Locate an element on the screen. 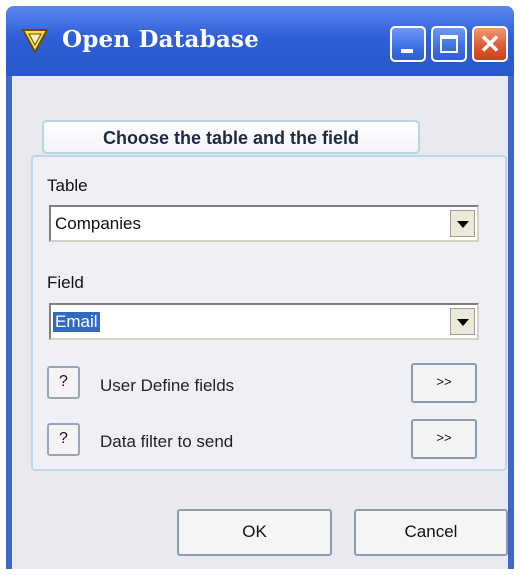  app-shield-icon is located at coordinates (35, 41).